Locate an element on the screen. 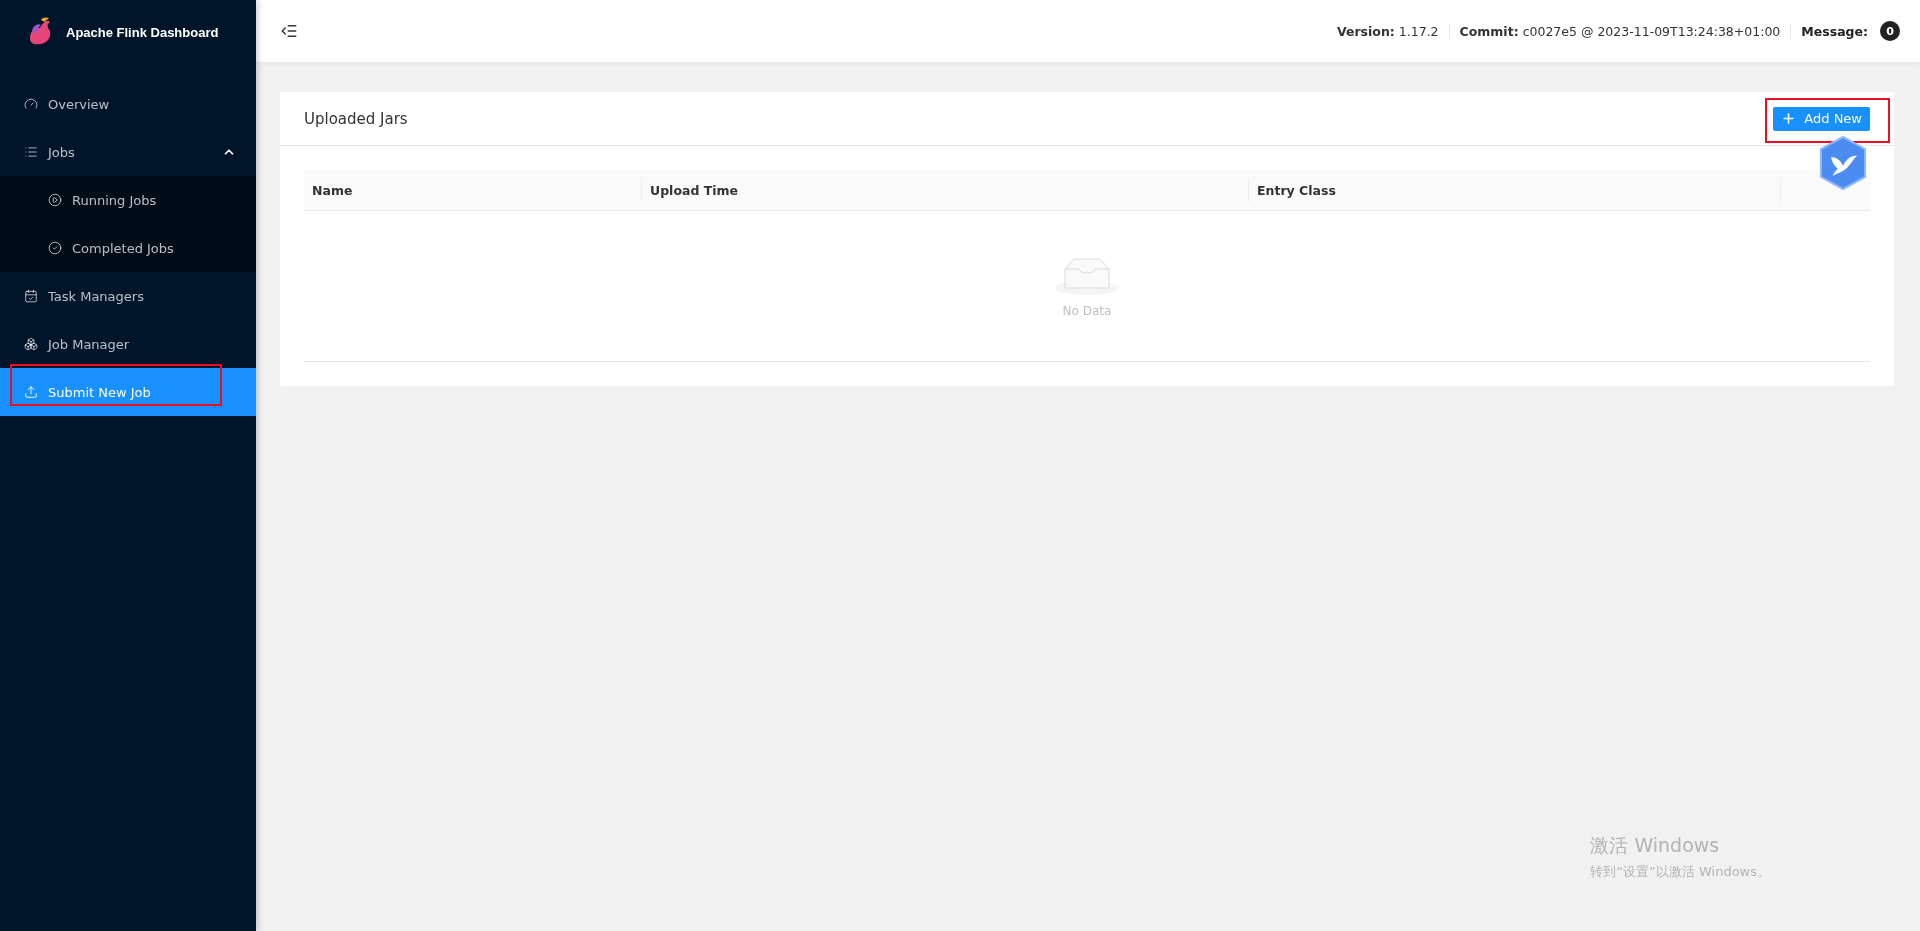 Image resolution: width=1920 pixels, height=931 pixels. info-text: Commit: c0027e5 @ 2023-11-09T13:24:38+01:00 is located at coordinates (1619, 31).